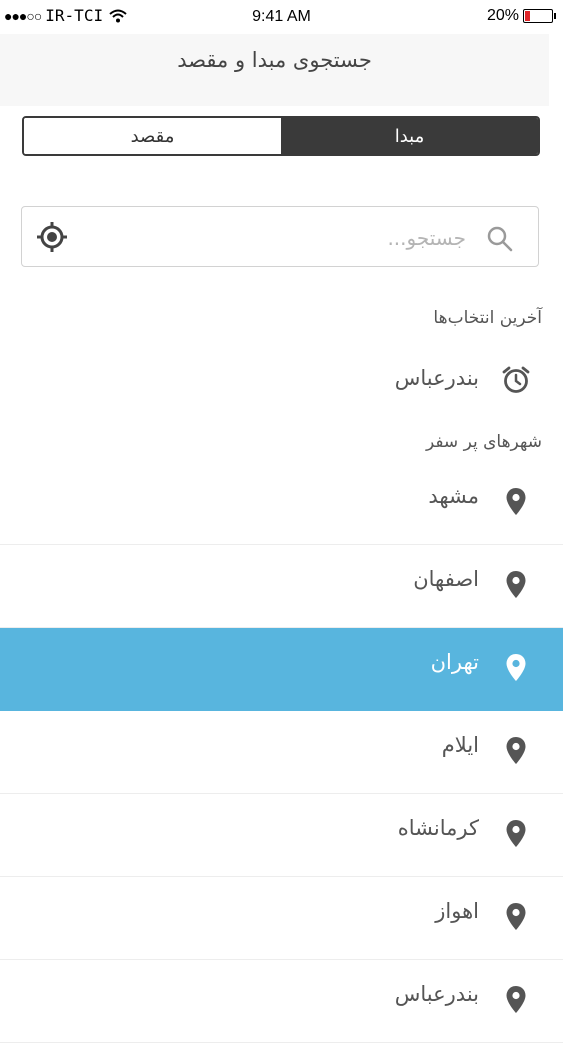 This screenshot has width=563, height=1043. Describe the element at coordinates (487, 318) in the screenshot. I see `recent-section-title: آخرین انتخاب‌ها` at that location.